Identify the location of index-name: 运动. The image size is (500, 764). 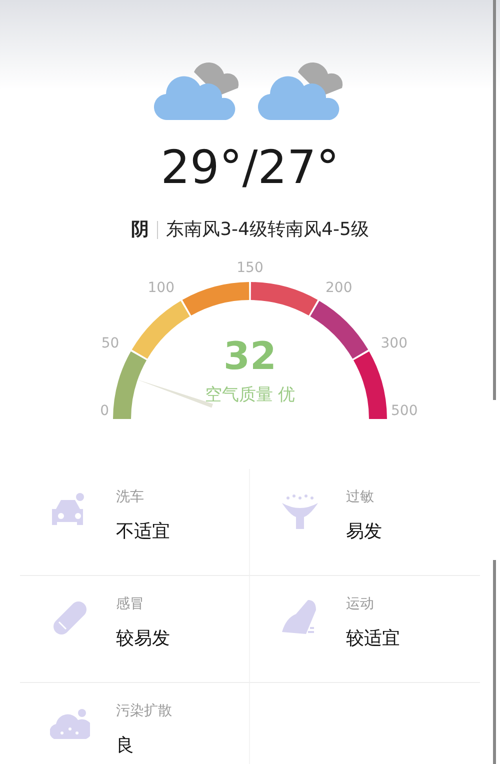
(360, 604).